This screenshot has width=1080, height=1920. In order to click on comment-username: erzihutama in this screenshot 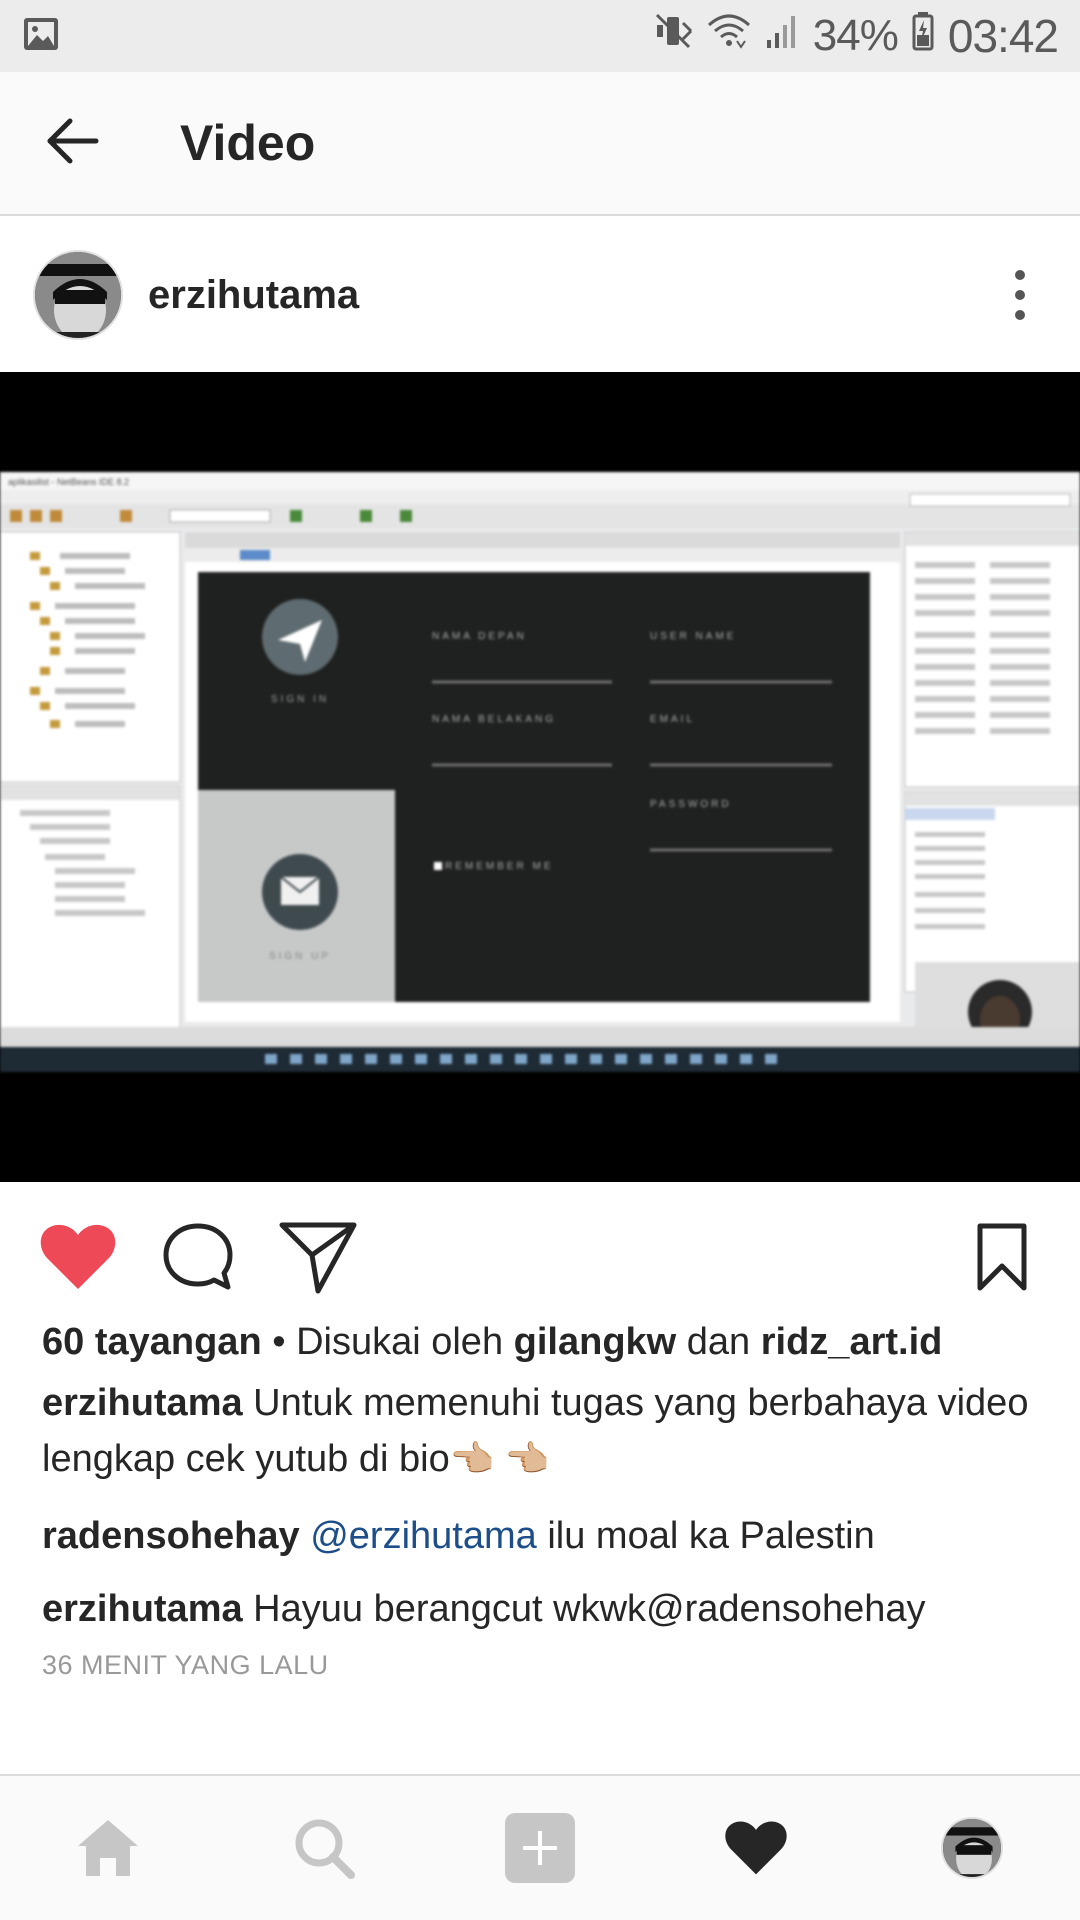, I will do `click(142, 1609)`.